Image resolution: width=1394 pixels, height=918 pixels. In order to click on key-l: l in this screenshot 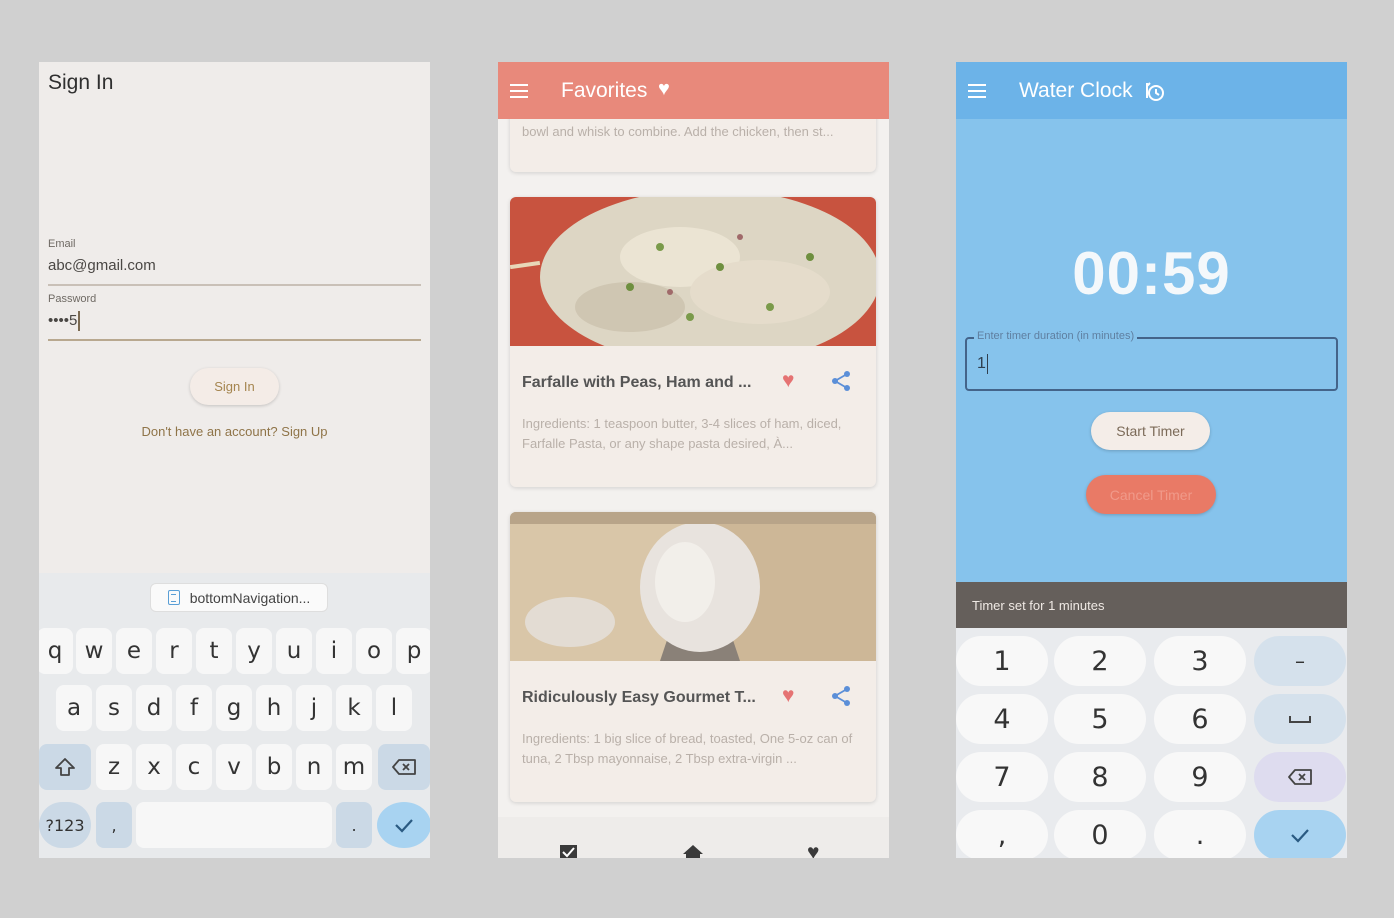, I will do `click(394, 708)`.